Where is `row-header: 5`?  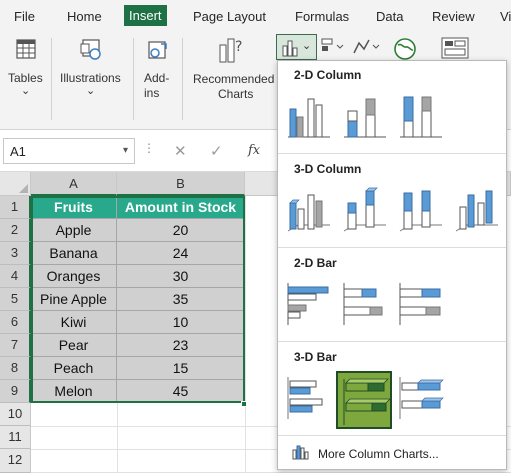 row-header: 5 is located at coordinates (15, 299).